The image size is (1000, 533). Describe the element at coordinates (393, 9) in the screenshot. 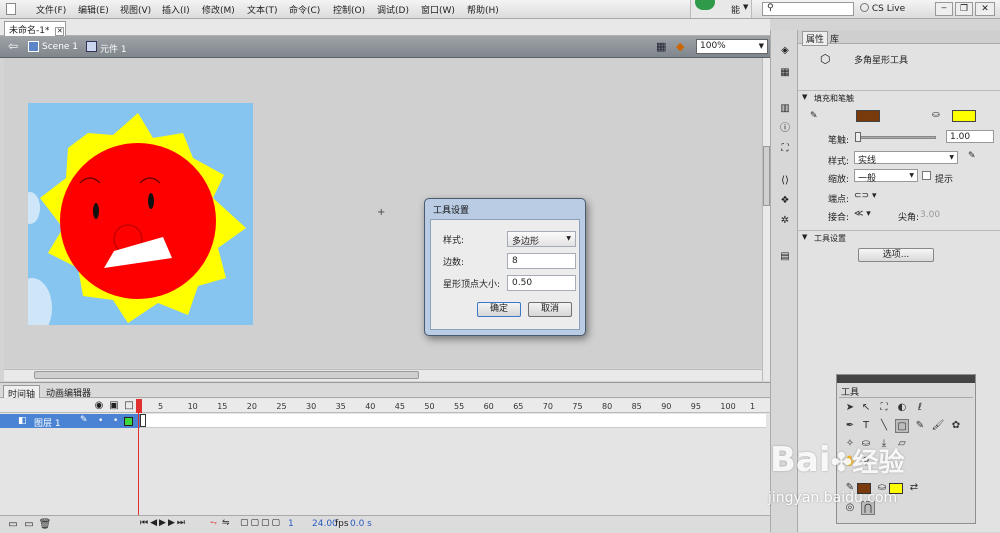

I see `menu-debug: 调试(D)` at that location.